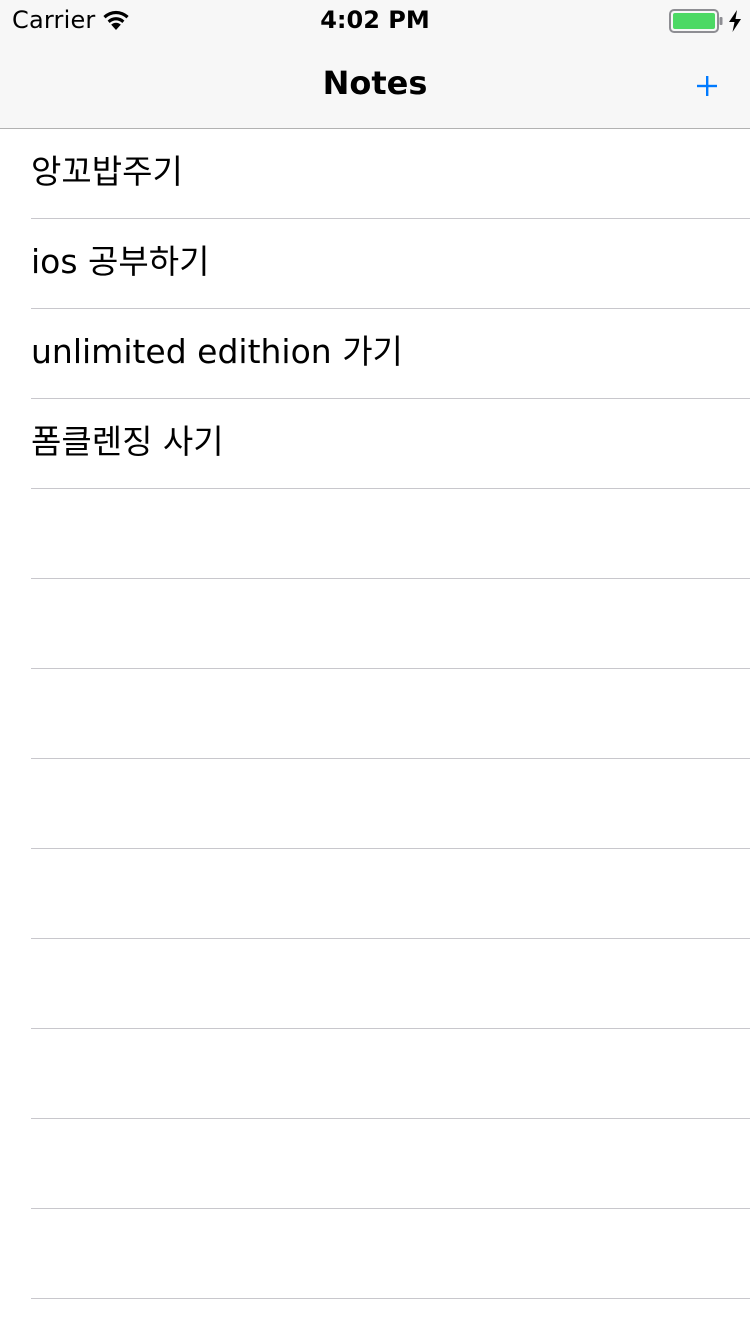  Describe the element at coordinates (217, 351) in the screenshot. I see `note-title: unlimited edithion 가기` at that location.